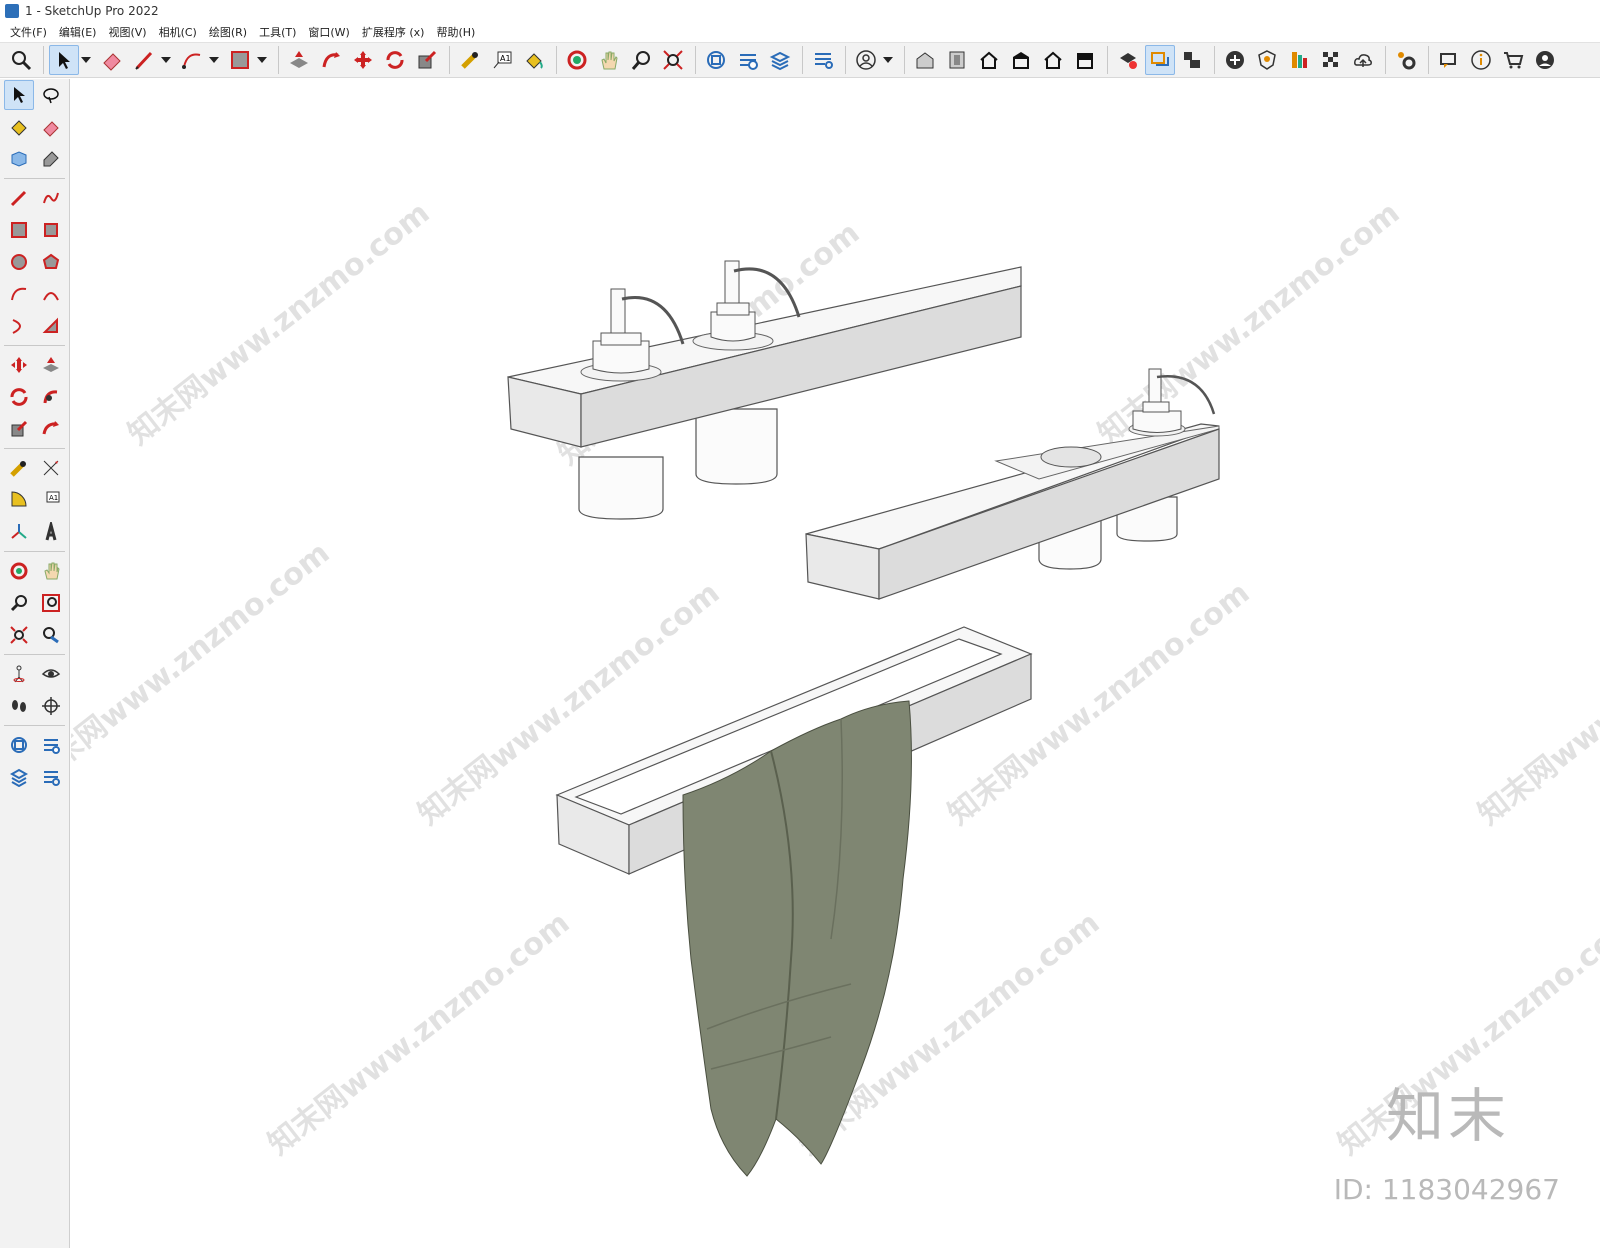  What do you see at coordinates (64, 60) in the screenshot?
I see `select-icon` at bounding box center [64, 60].